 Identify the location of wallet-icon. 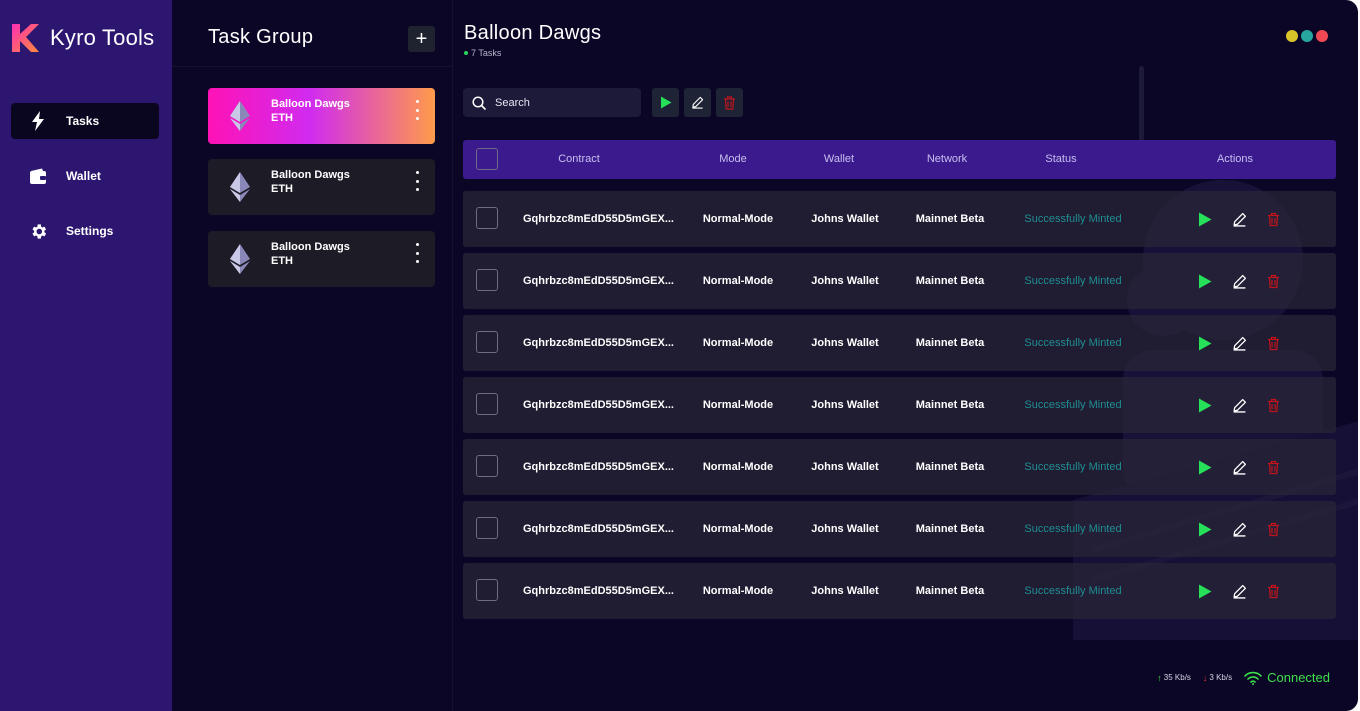
(38, 176).